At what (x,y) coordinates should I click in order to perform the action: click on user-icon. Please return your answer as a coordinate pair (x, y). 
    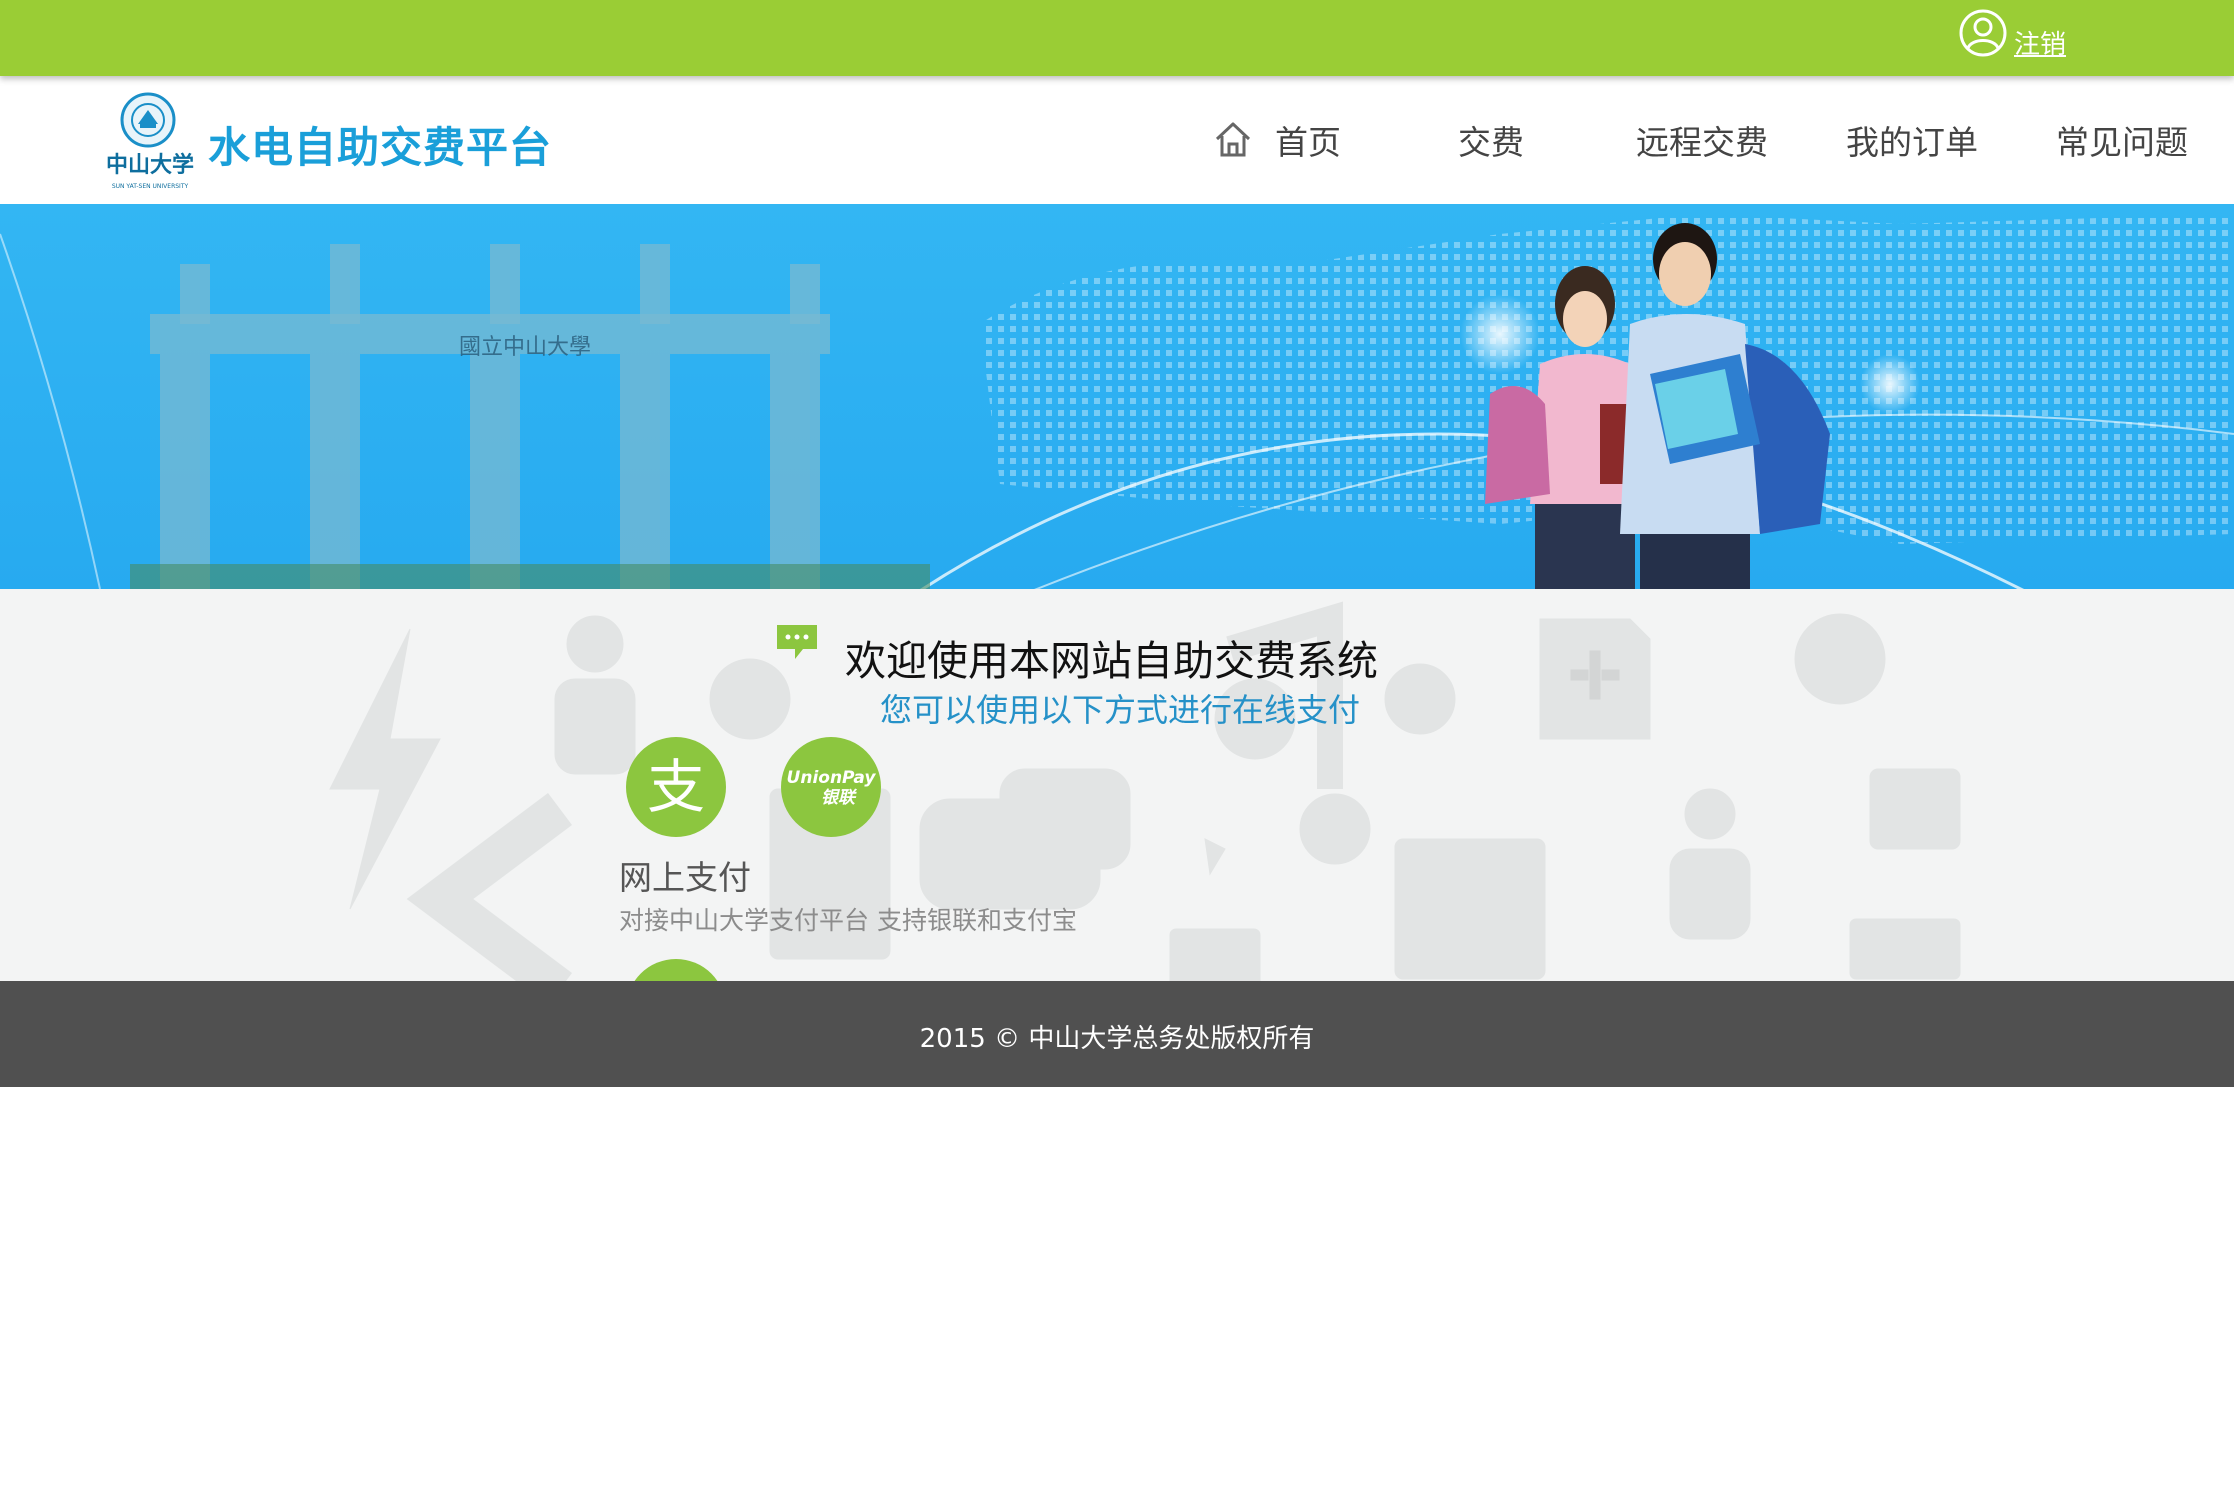
    Looking at the image, I should click on (1983, 35).